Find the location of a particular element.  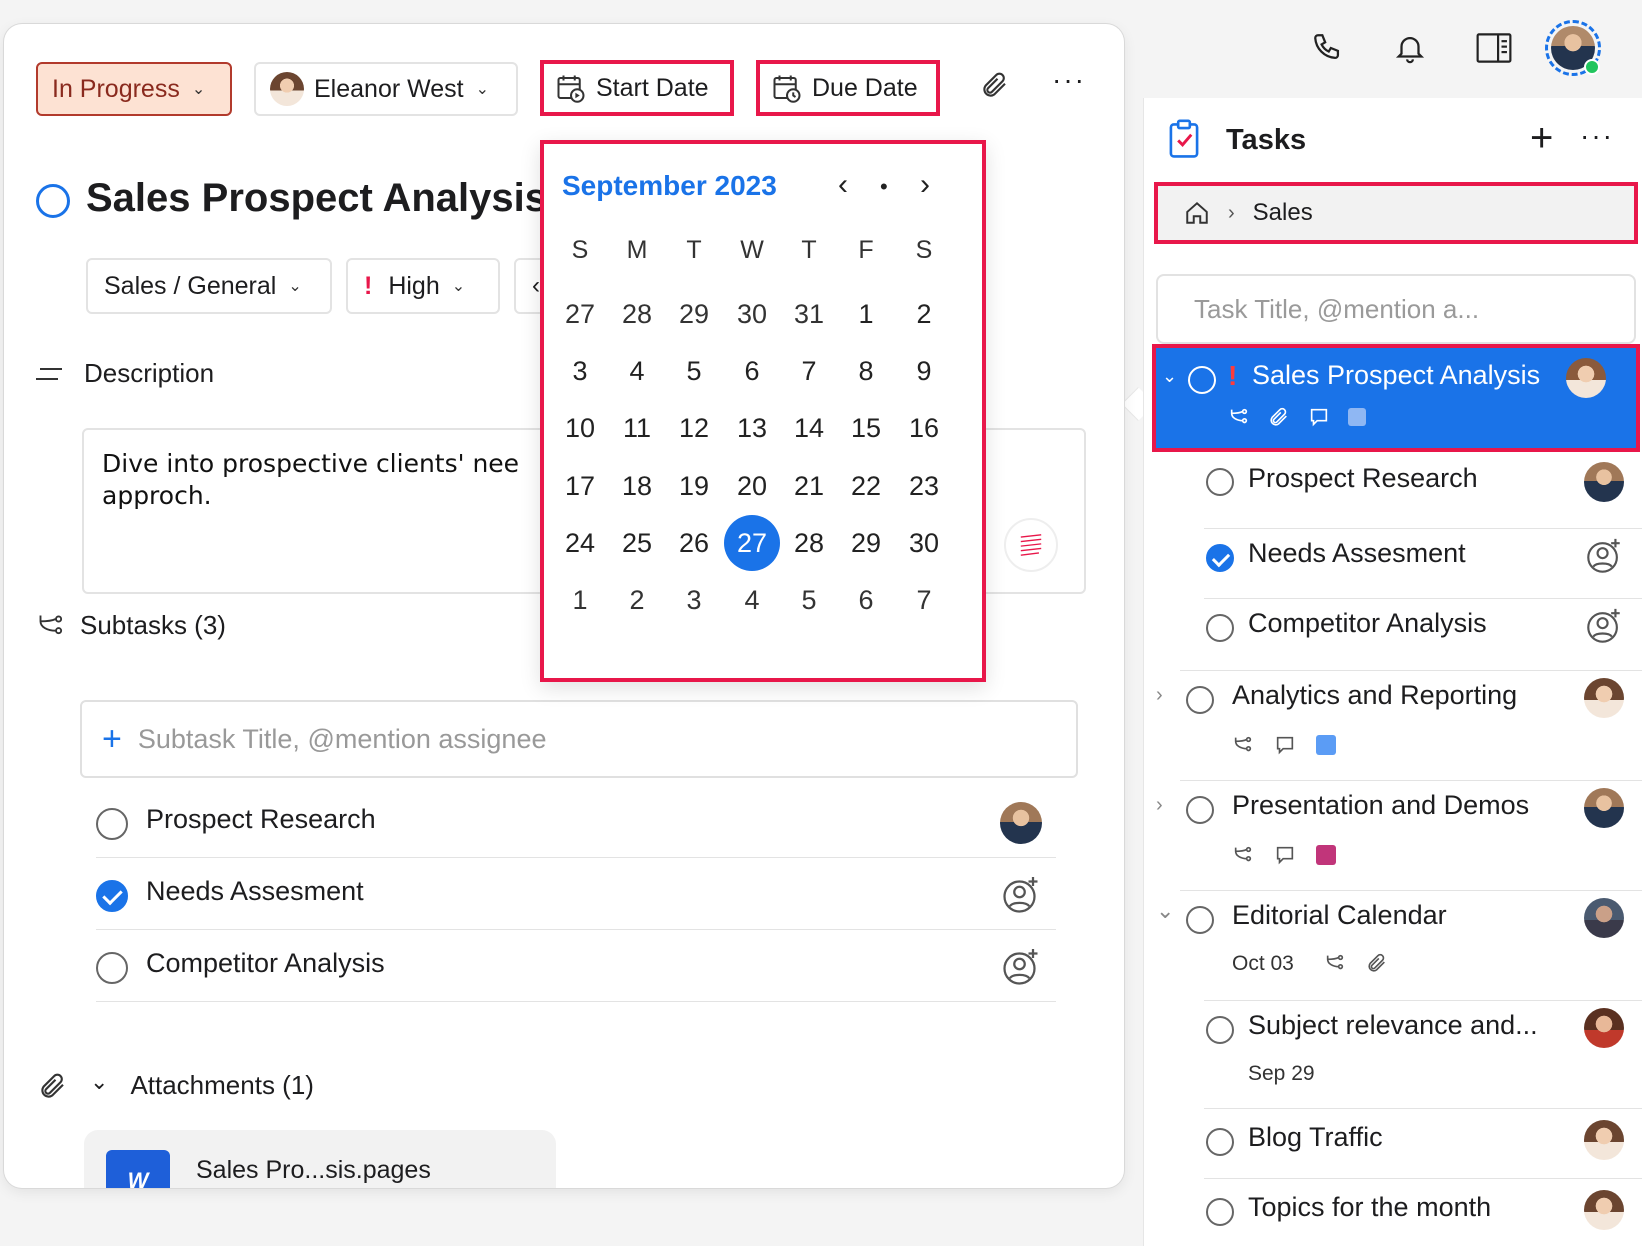

calendar-day: 23 is located at coordinates (924, 486).